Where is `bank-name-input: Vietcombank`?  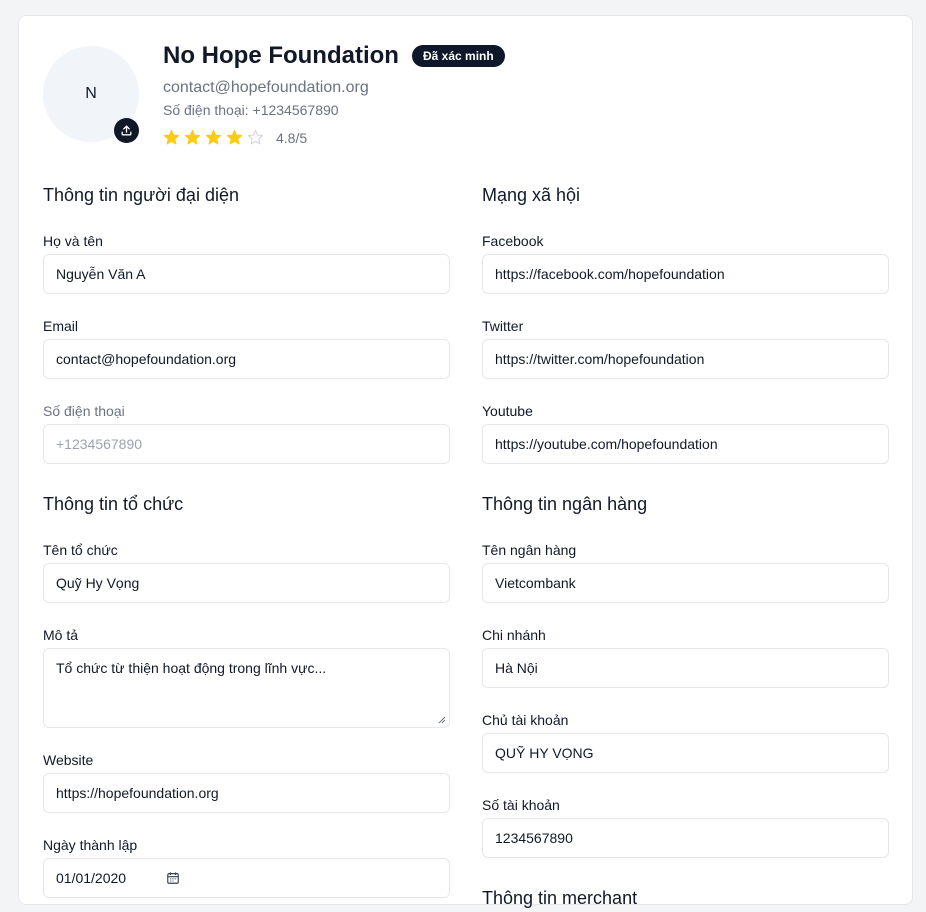
bank-name-input: Vietcombank is located at coordinates (685, 583).